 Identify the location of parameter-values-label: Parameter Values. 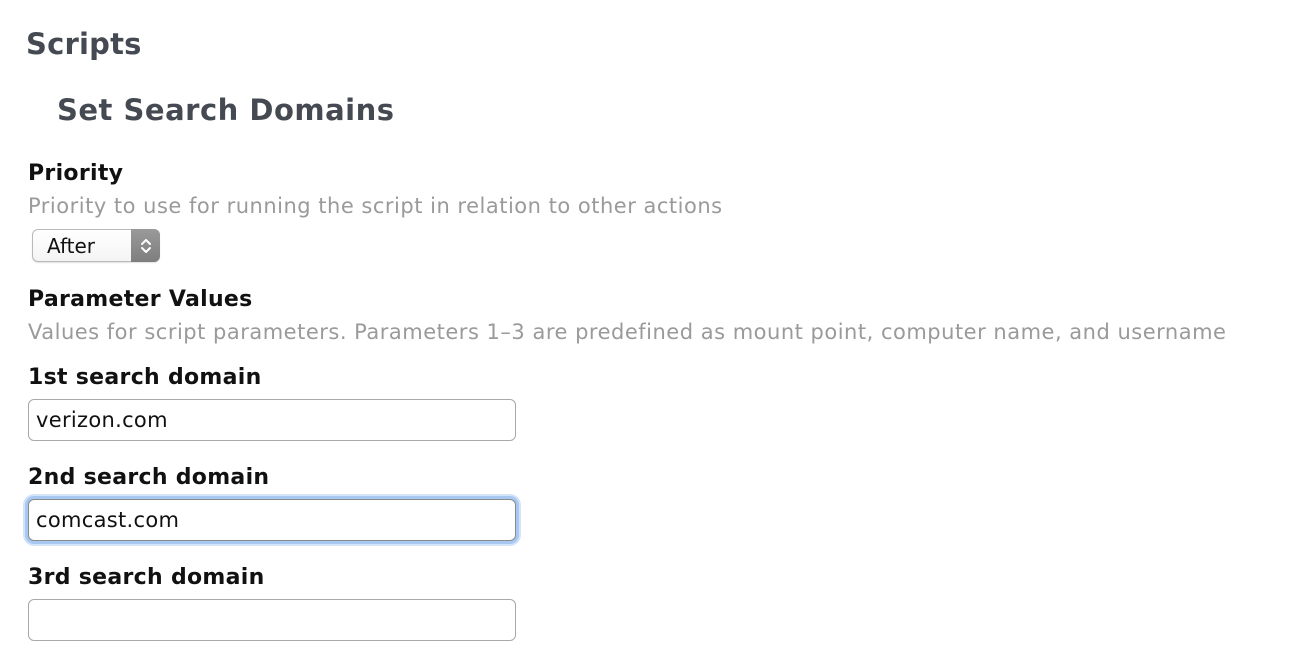
(140, 299).